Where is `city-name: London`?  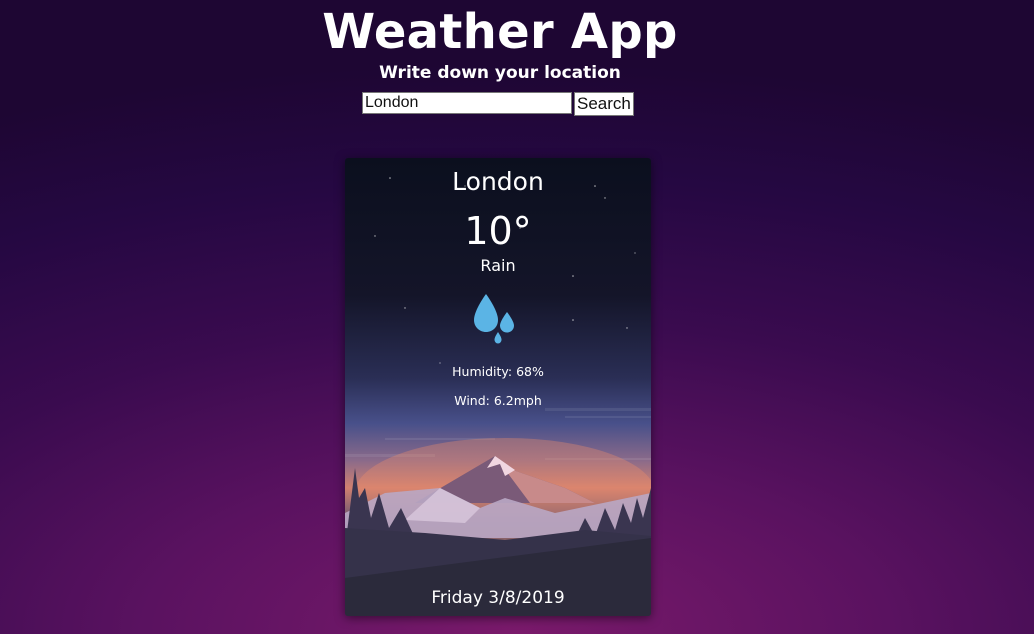 city-name: London is located at coordinates (498, 181).